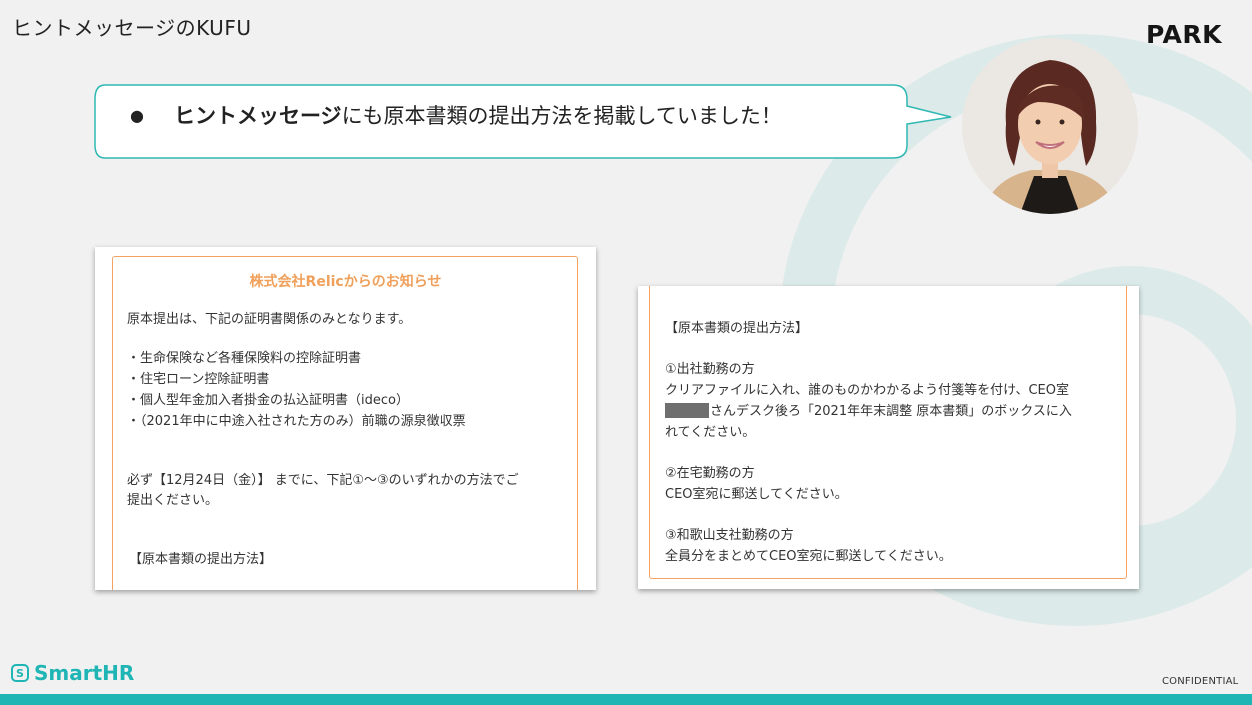 The height and width of the screenshot is (705, 1252). What do you see at coordinates (244, 358) in the screenshot?
I see `notice-line: ・生命保険など各種保険料の控除証明書` at bounding box center [244, 358].